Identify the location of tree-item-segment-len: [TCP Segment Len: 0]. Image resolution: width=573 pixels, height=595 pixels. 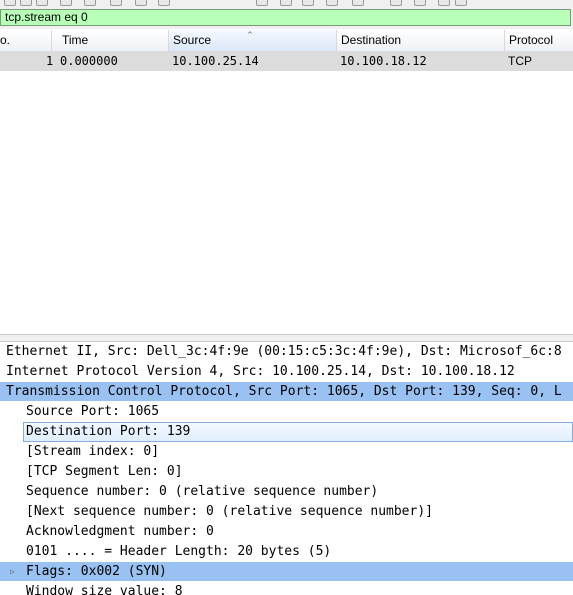
(286, 471).